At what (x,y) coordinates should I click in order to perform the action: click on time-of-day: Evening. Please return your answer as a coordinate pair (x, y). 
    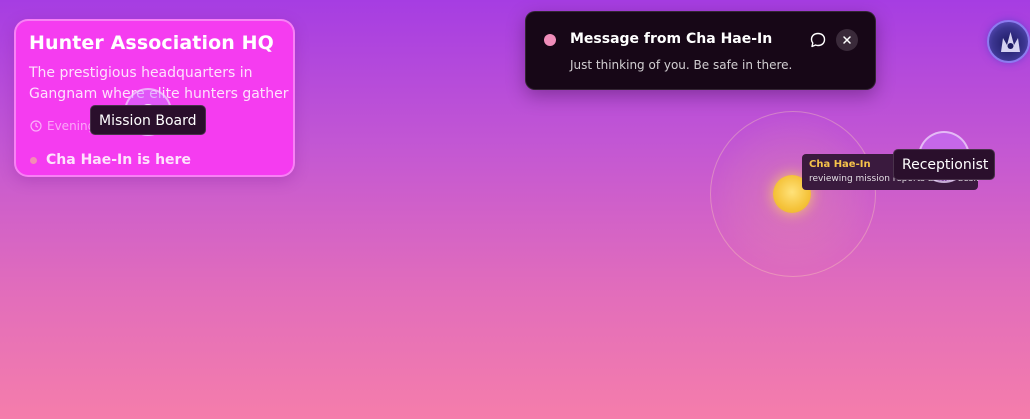
    Looking at the image, I should click on (62, 126).